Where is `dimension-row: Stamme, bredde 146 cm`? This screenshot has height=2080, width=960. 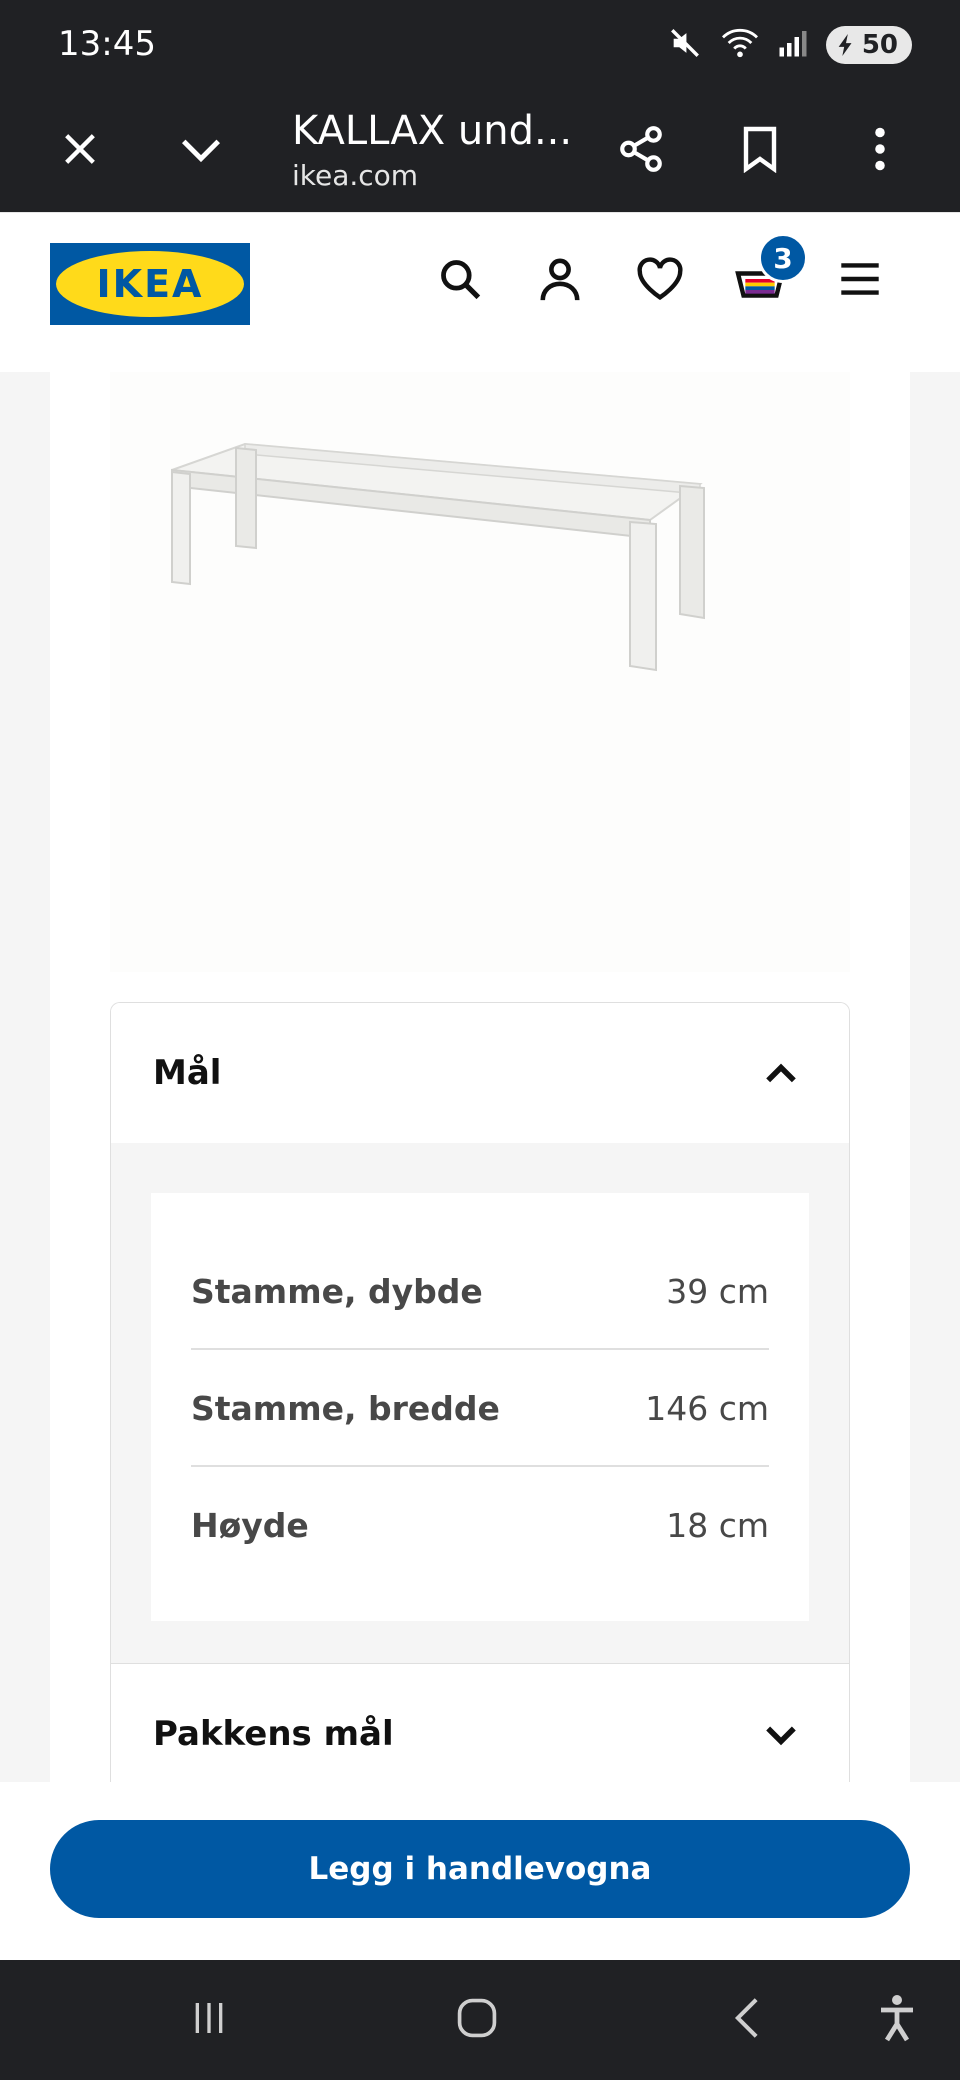 dimension-row: Stamme, bredde 146 cm is located at coordinates (480, 1408).